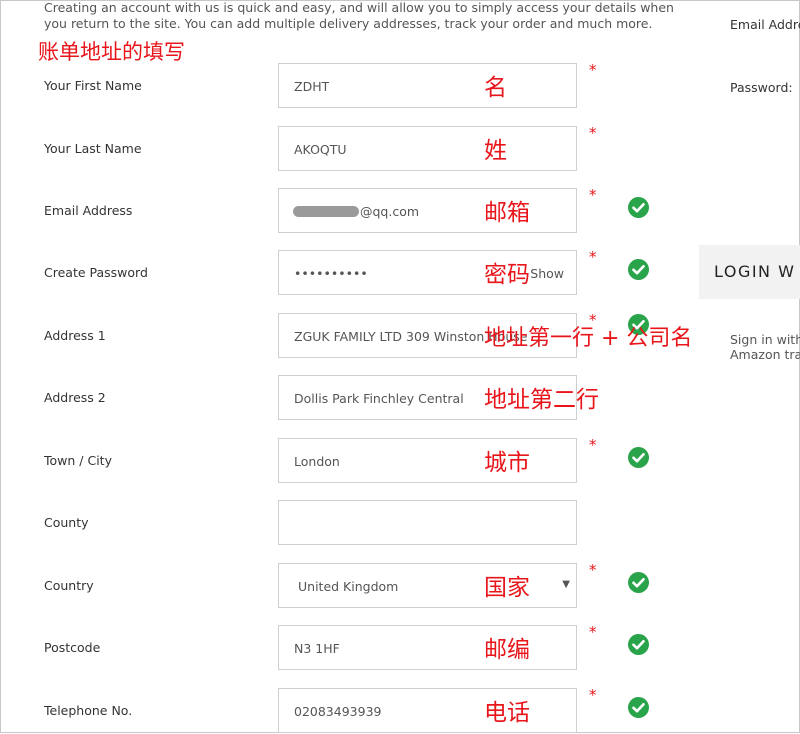 The image size is (800, 734). Describe the element at coordinates (111, 52) in the screenshot. I see `billing-annotation: 账单地址的填写` at that location.